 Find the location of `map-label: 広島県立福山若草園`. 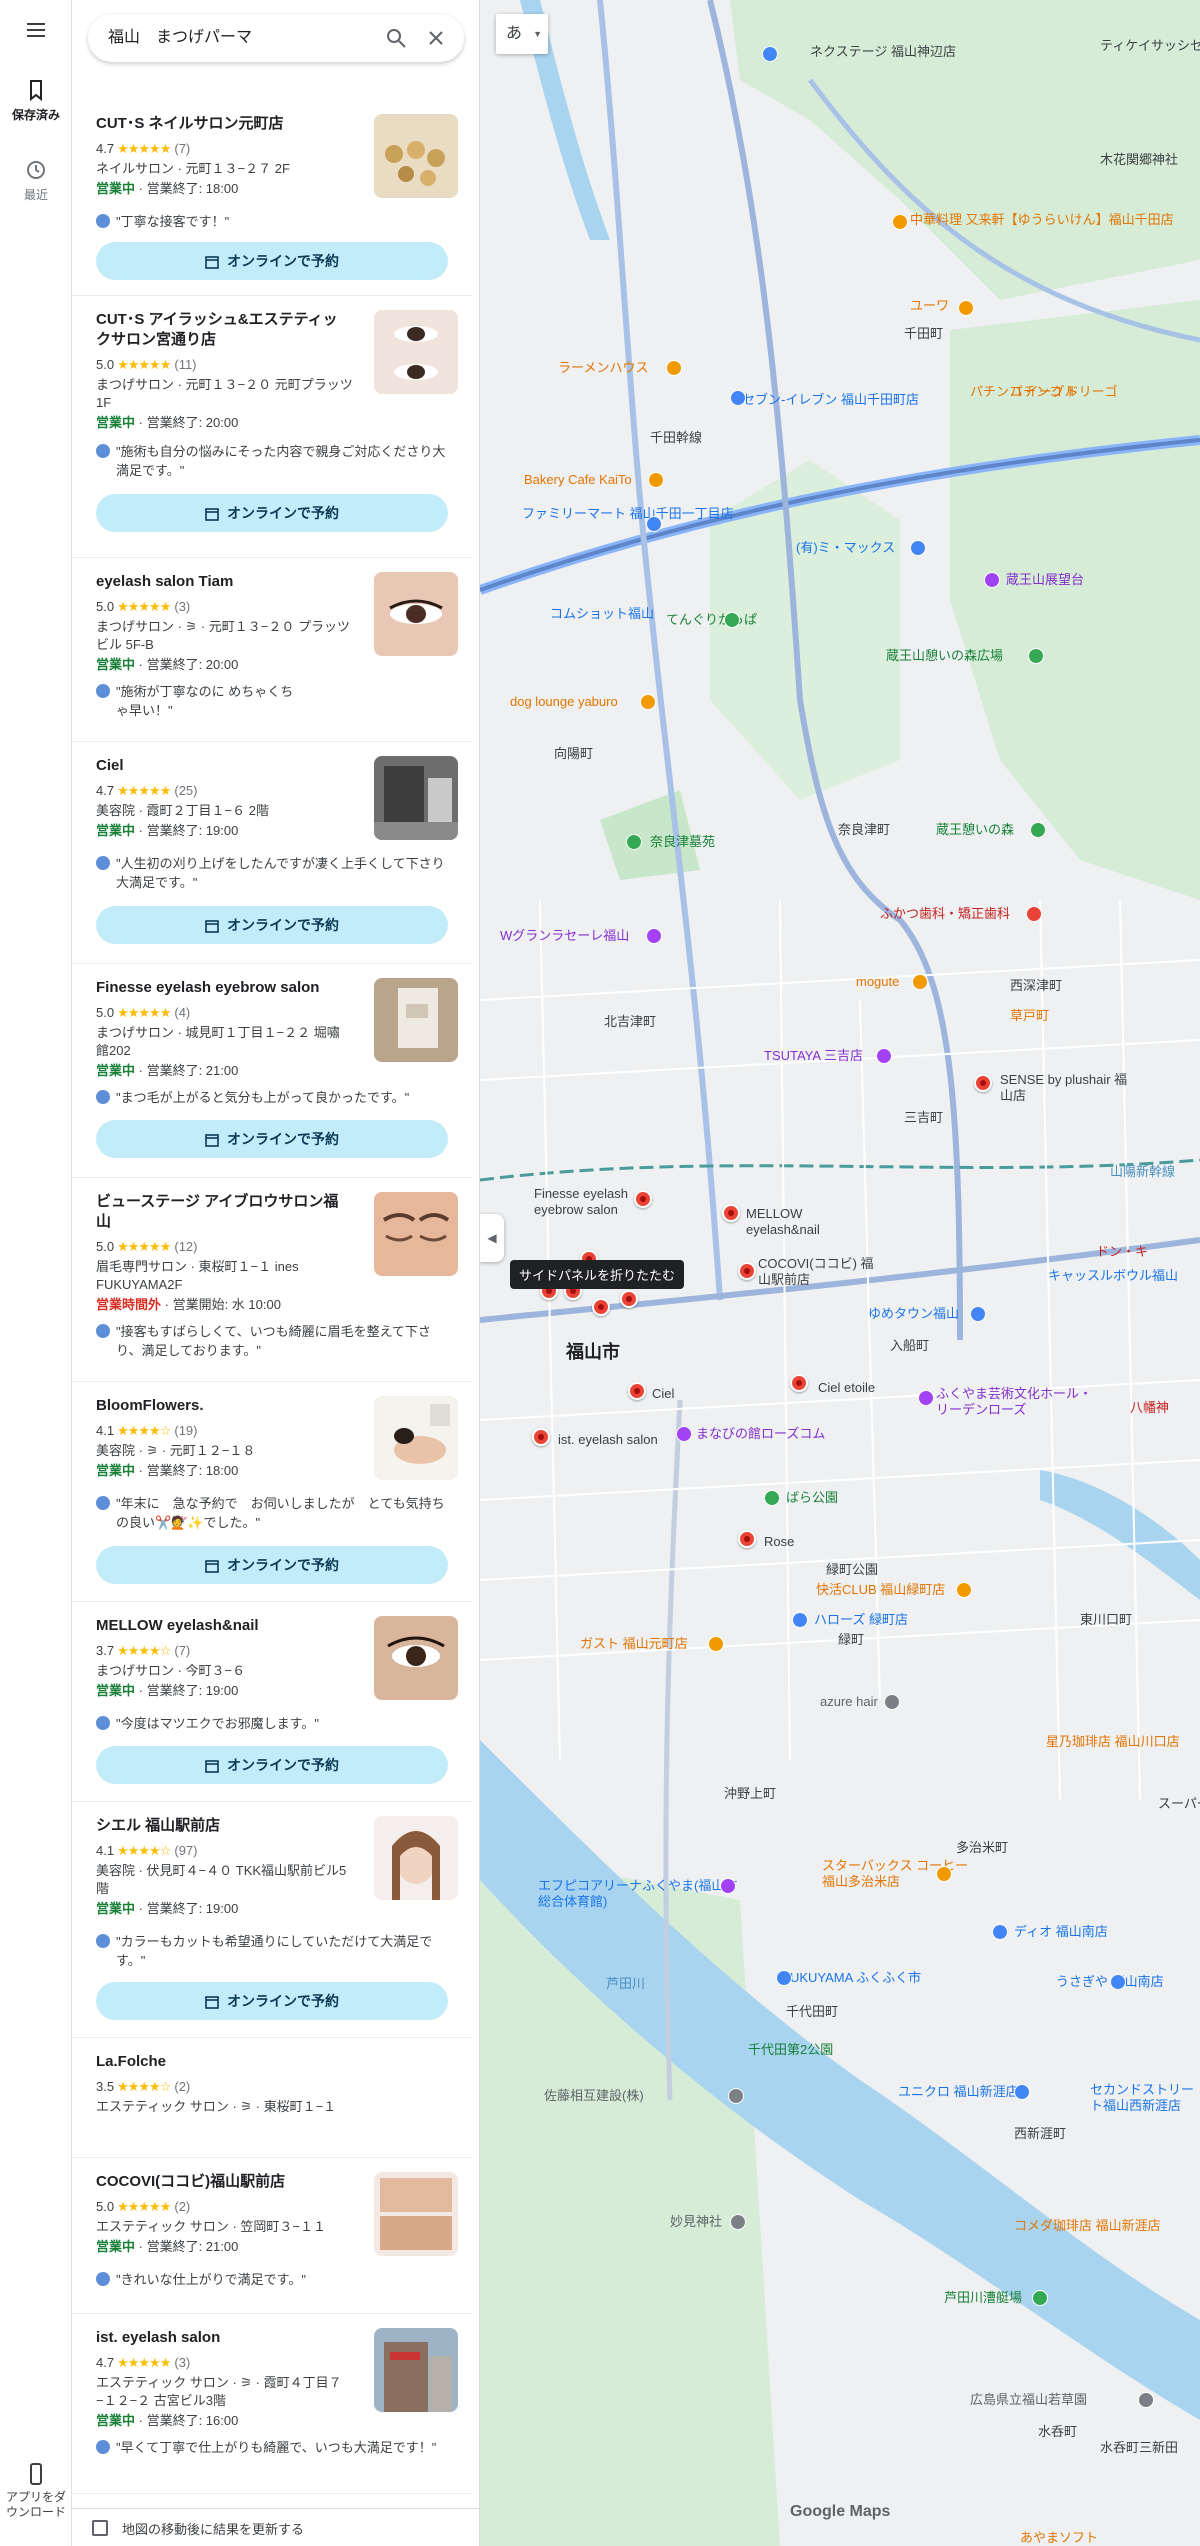

map-label: 広島県立福山若草園 is located at coordinates (1028, 2400).